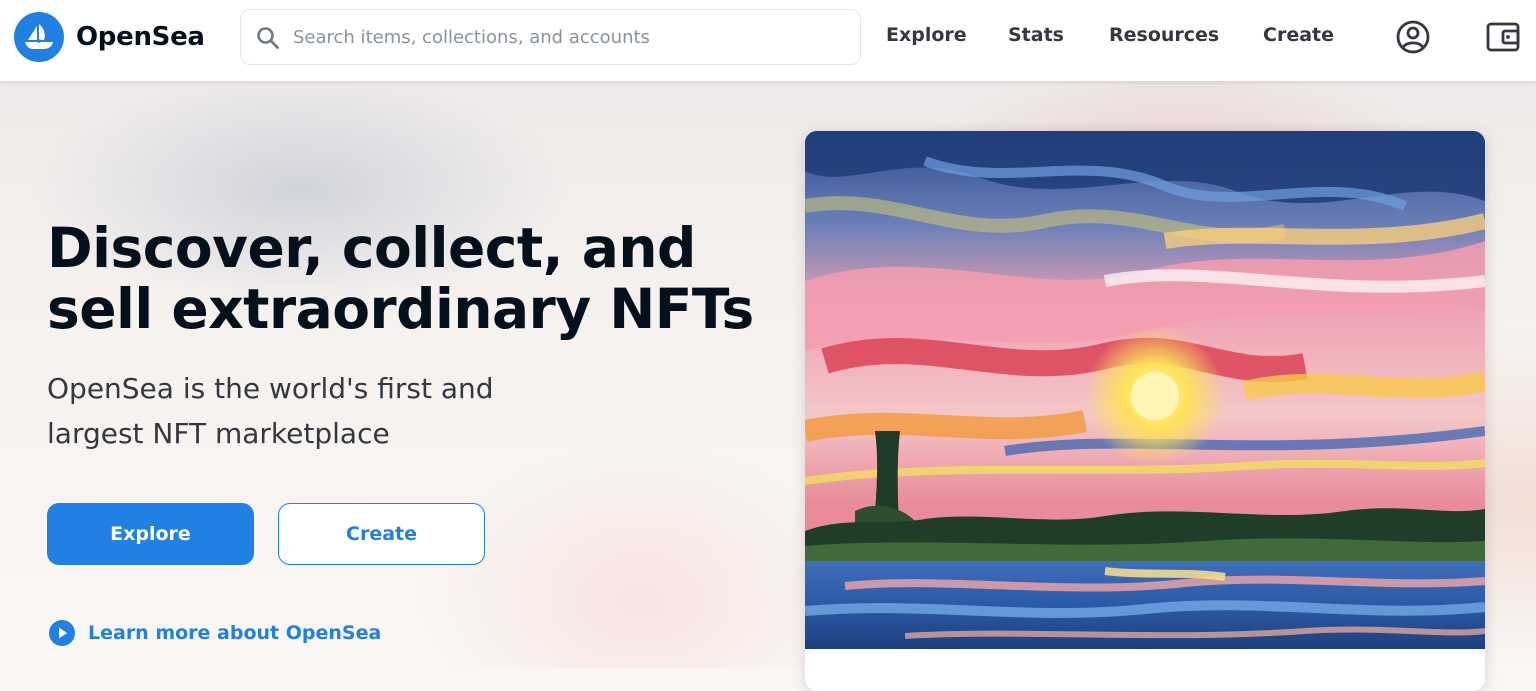 The width and height of the screenshot is (1536, 691). I want to click on explore-button: Explore, so click(150, 534).